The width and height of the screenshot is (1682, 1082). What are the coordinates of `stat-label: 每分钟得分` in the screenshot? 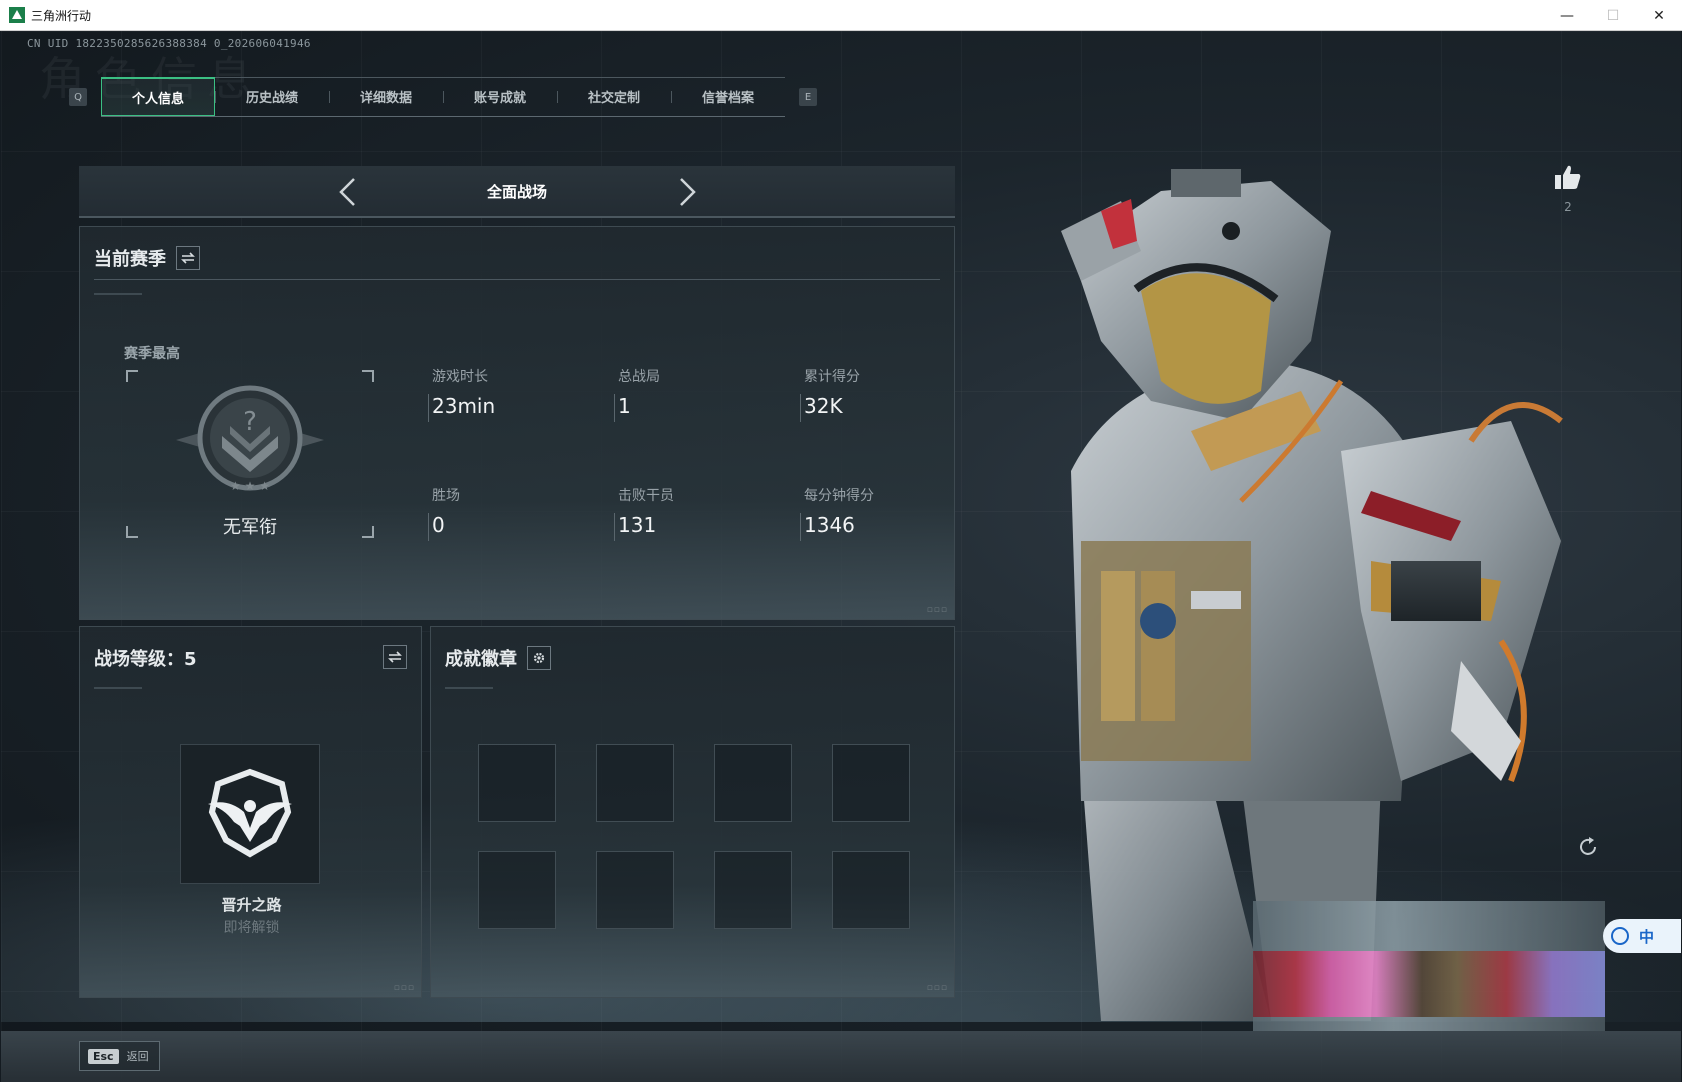 It's located at (839, 496).